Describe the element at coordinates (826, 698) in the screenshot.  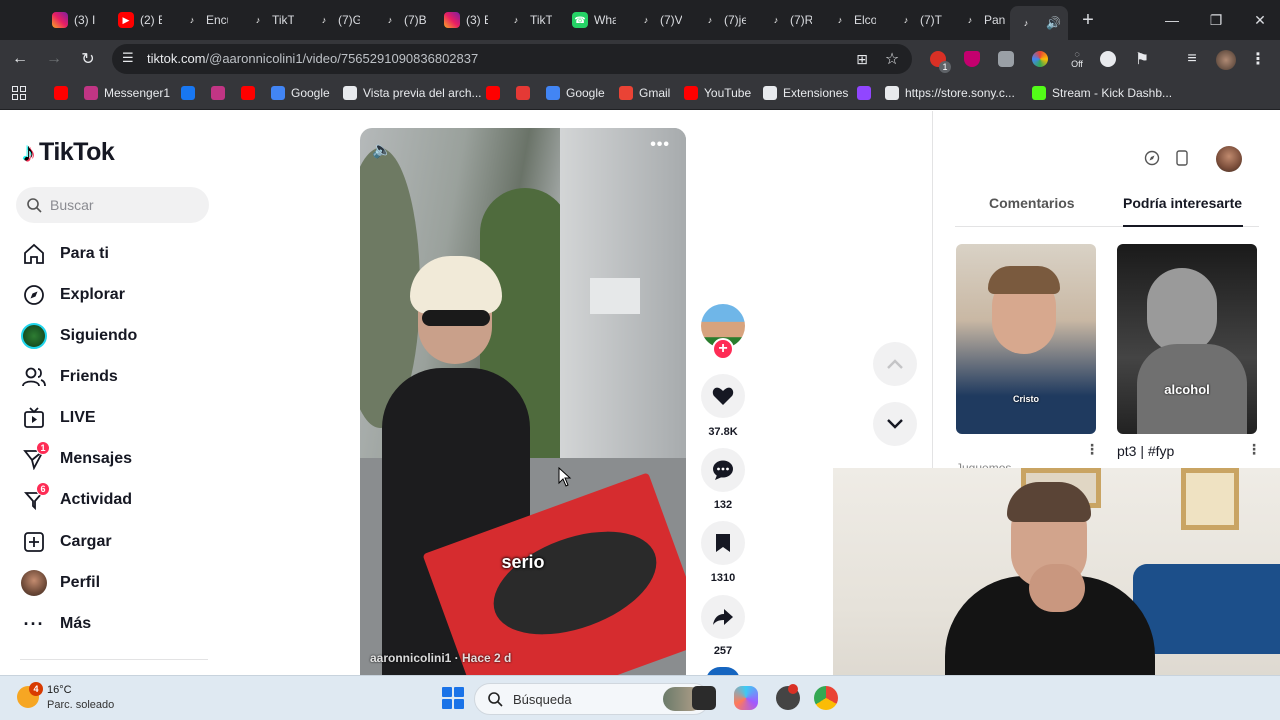
I see `chrome-icon` at that location.